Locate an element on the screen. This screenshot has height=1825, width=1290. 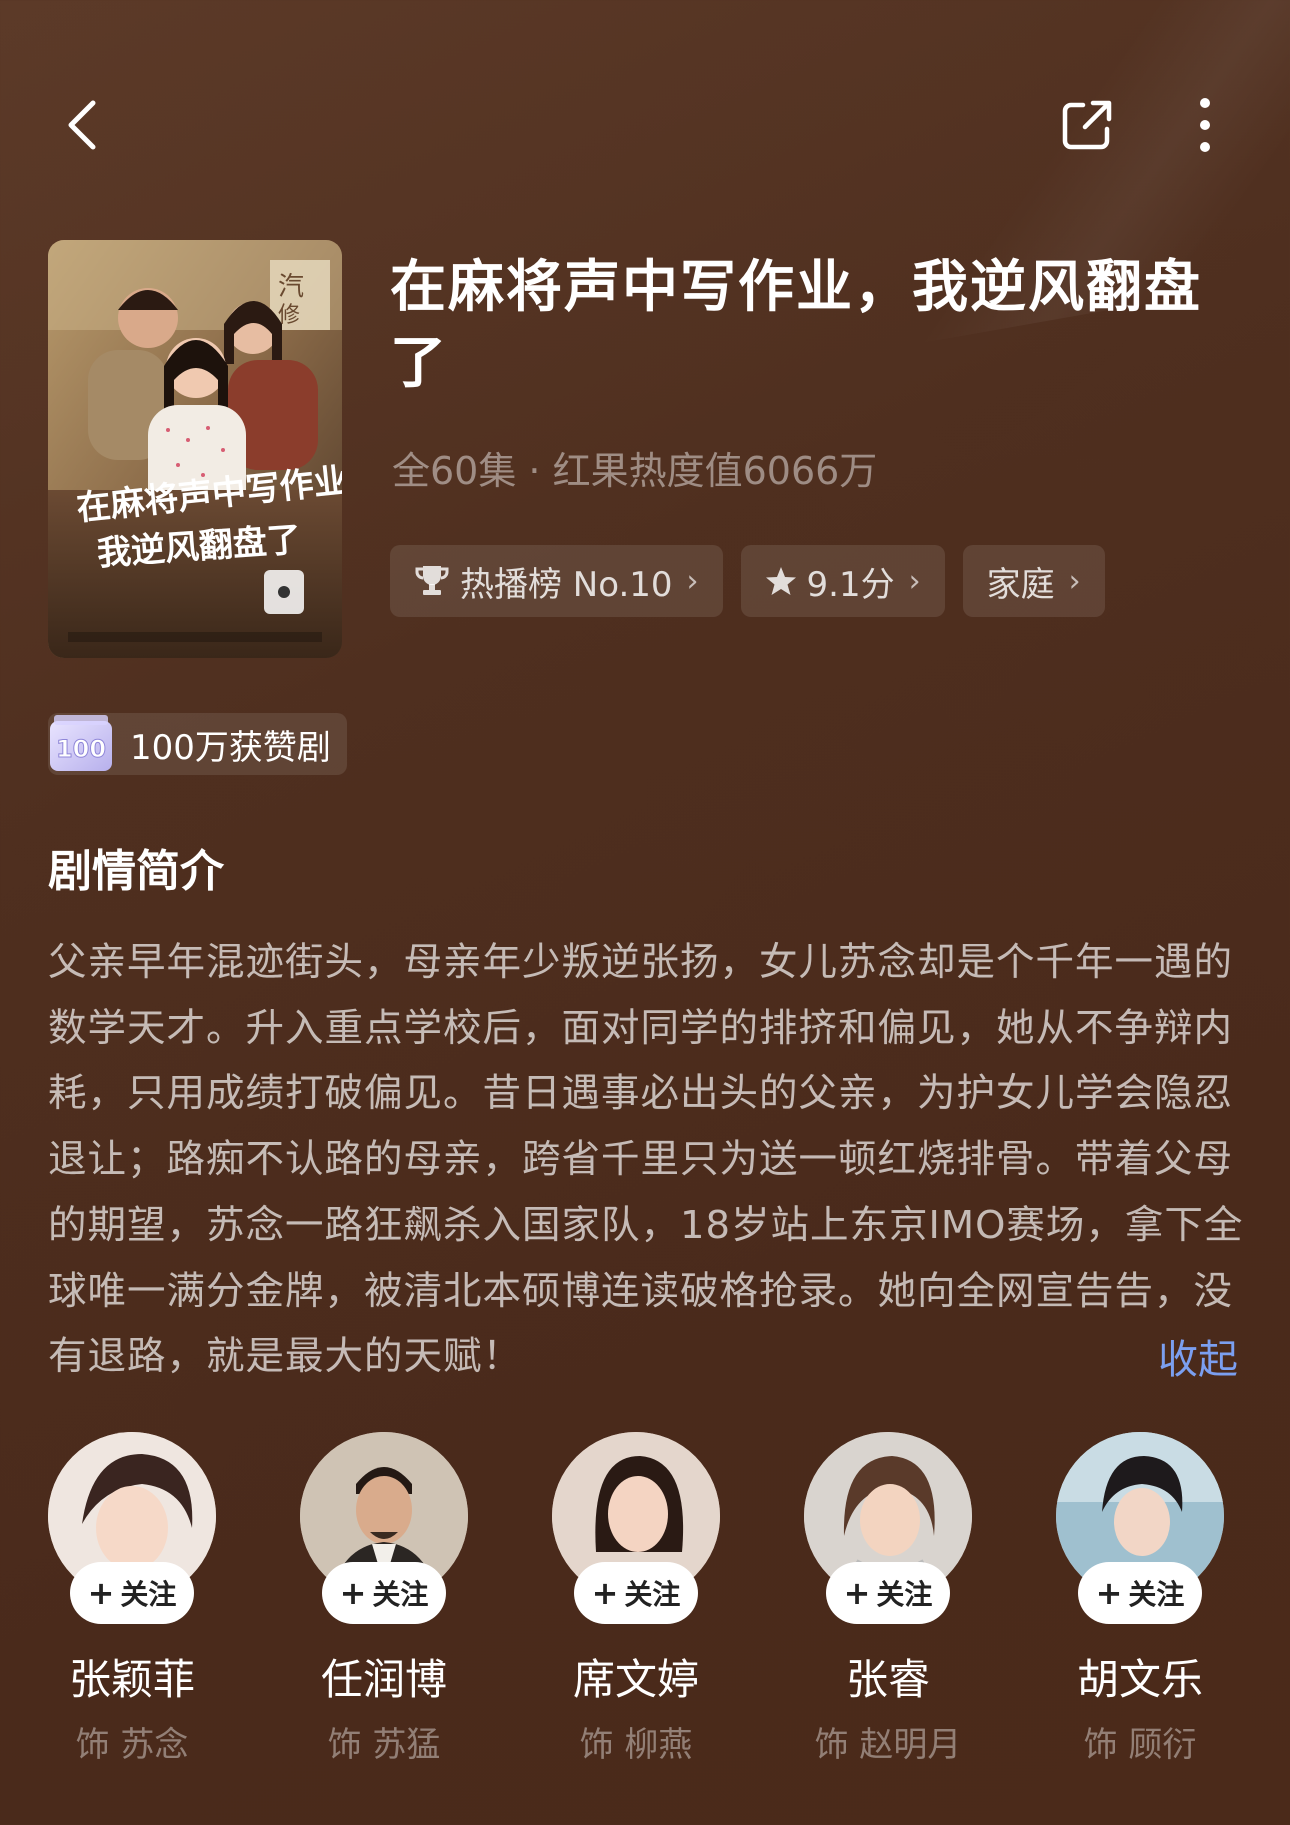
role-name: 饰 赵明月 is located at coordinates (888, 1745).